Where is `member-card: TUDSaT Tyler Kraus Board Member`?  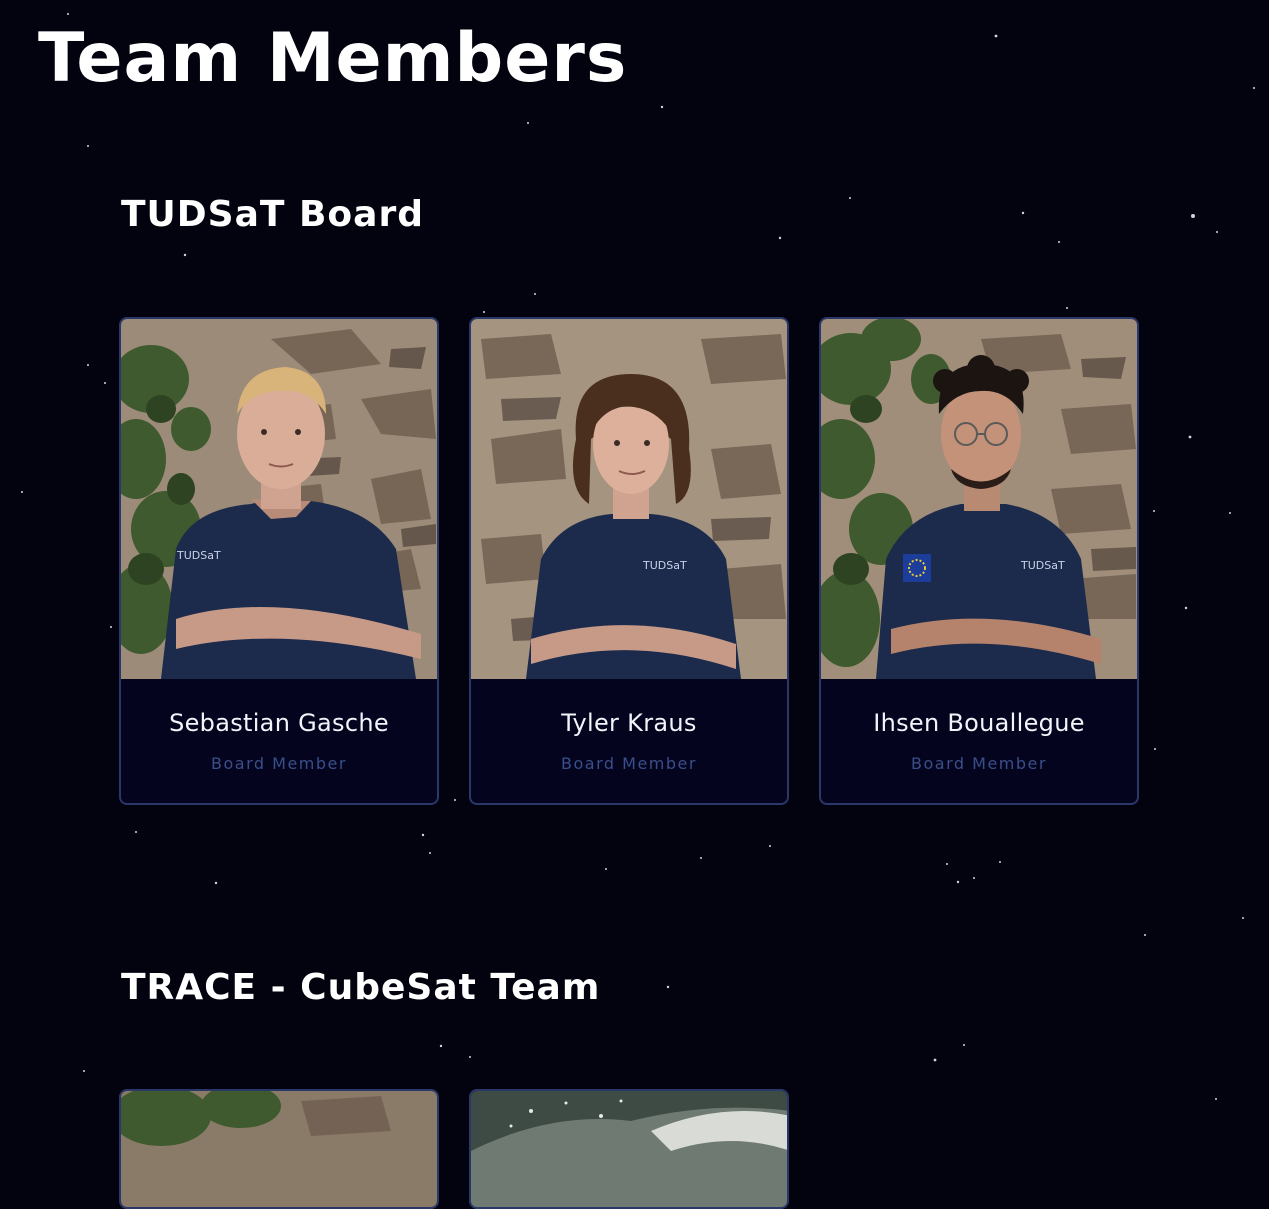
member-card: TUDSaT Tyler Kraus Board Member is located at coordinates (629, 561).